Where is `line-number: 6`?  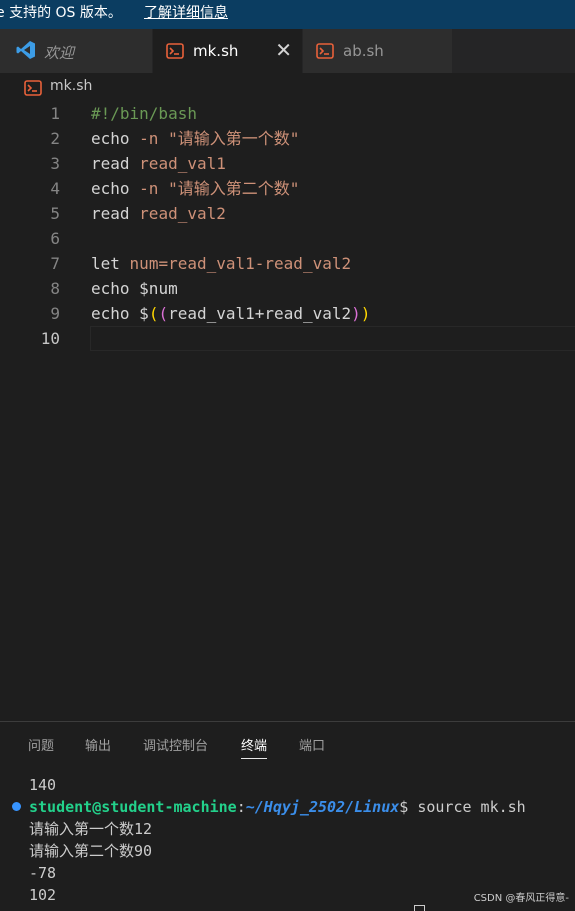
line-number: 6 is located at coordinates (55, 238).